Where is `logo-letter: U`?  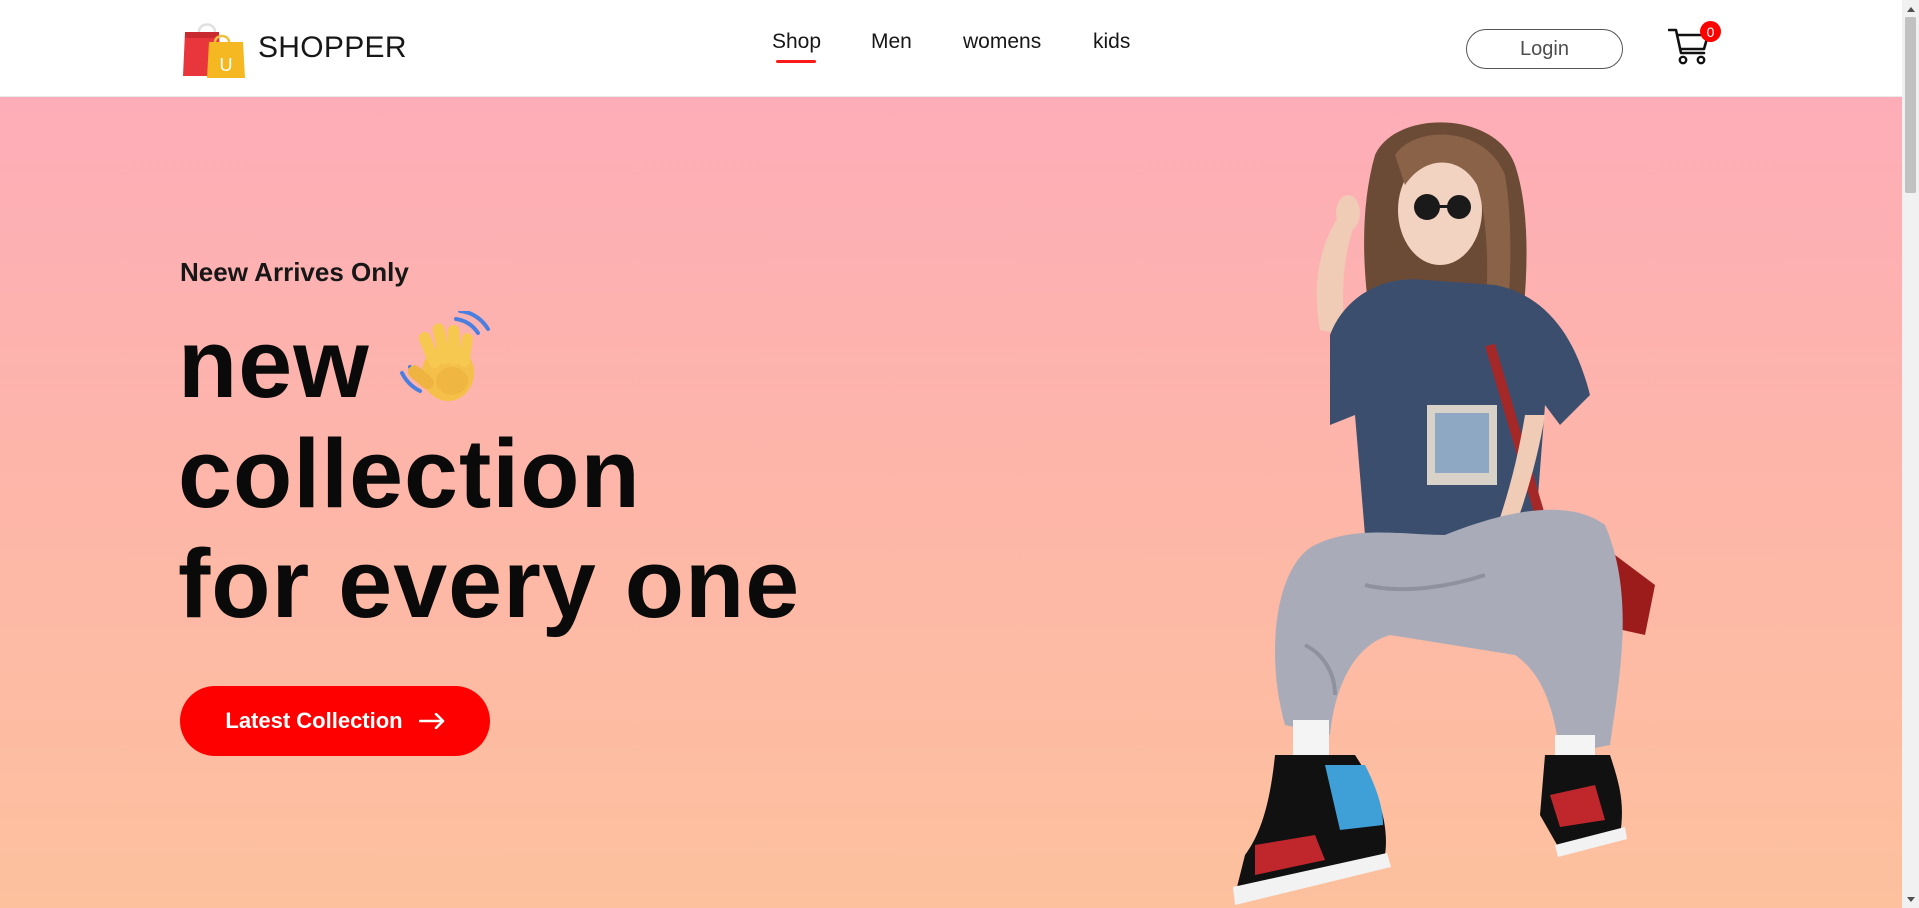 logo-letter: U is located at coordinates (226, 65).